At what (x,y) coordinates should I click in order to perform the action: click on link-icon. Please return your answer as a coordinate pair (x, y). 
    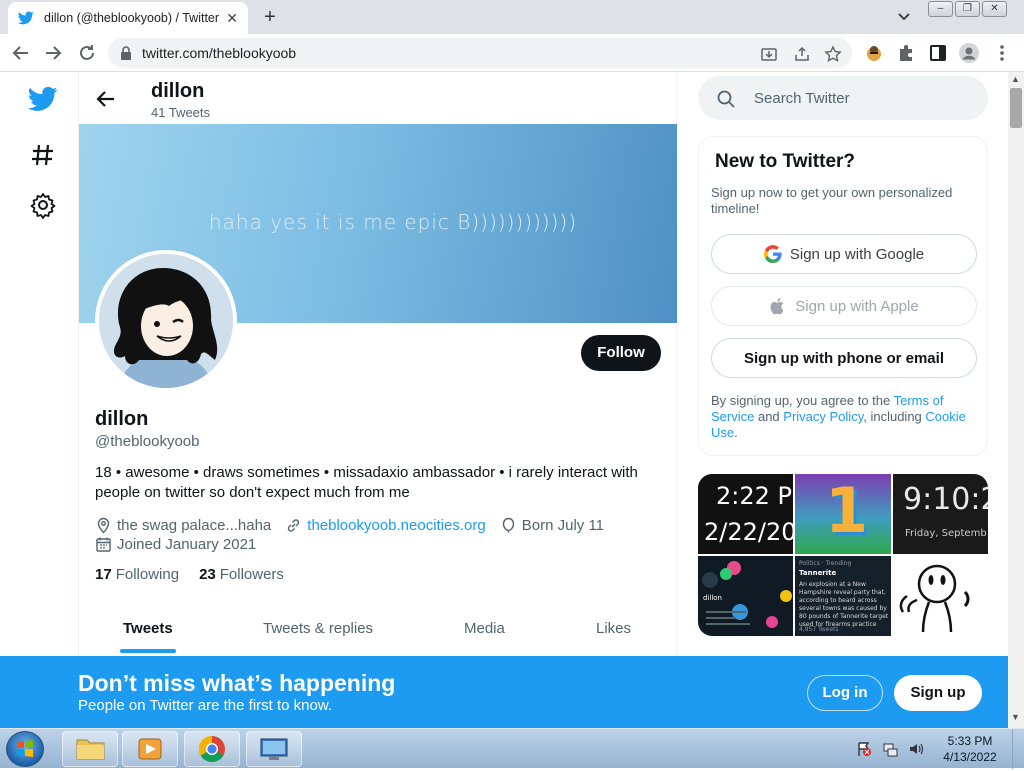
    Looking at the image, I should click on (294, 525).